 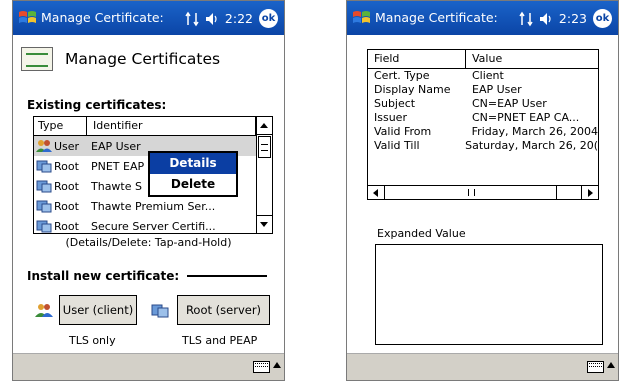 I want to click on field-name: Subject, so click(x=395, y=103).